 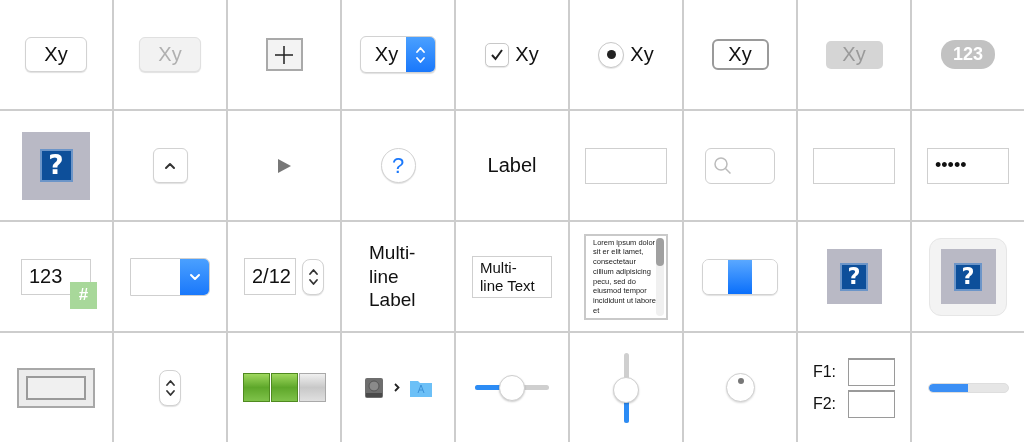 What do you see at coordinates (170, 165) in the screenshot?
I see `disclosure-button` at bounding box center [170, 165].